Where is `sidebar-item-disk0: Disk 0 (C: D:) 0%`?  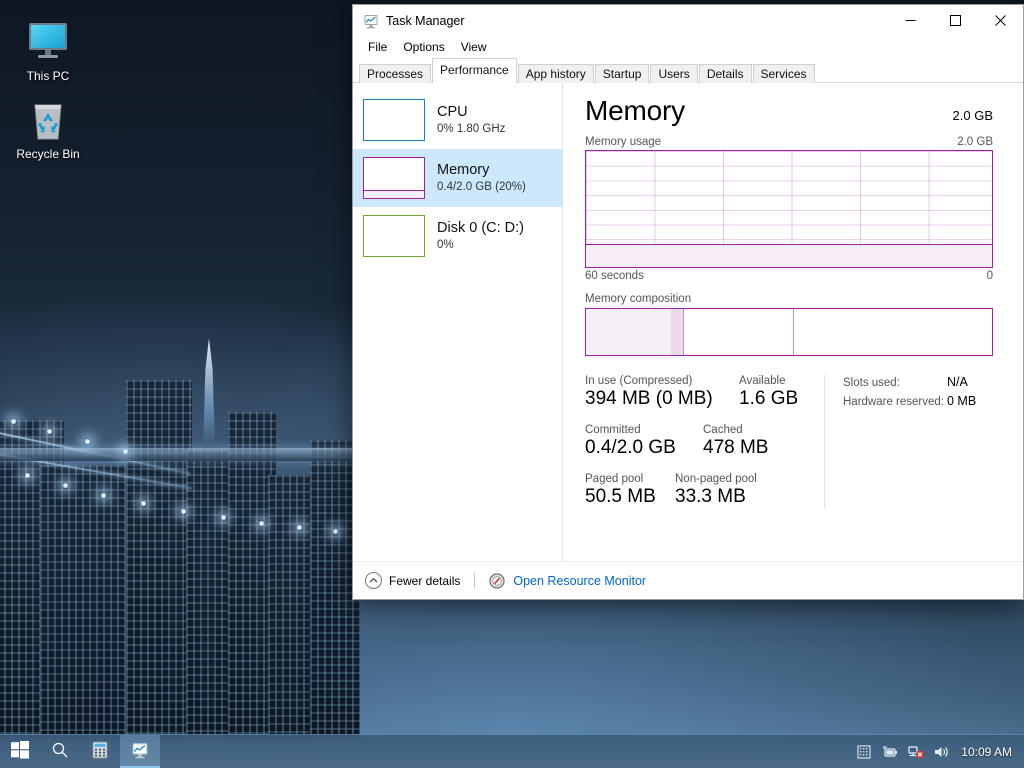
sidebar-item-disk0: Disk 0 (C: D:) 0% is located at coordinates (457, 236).